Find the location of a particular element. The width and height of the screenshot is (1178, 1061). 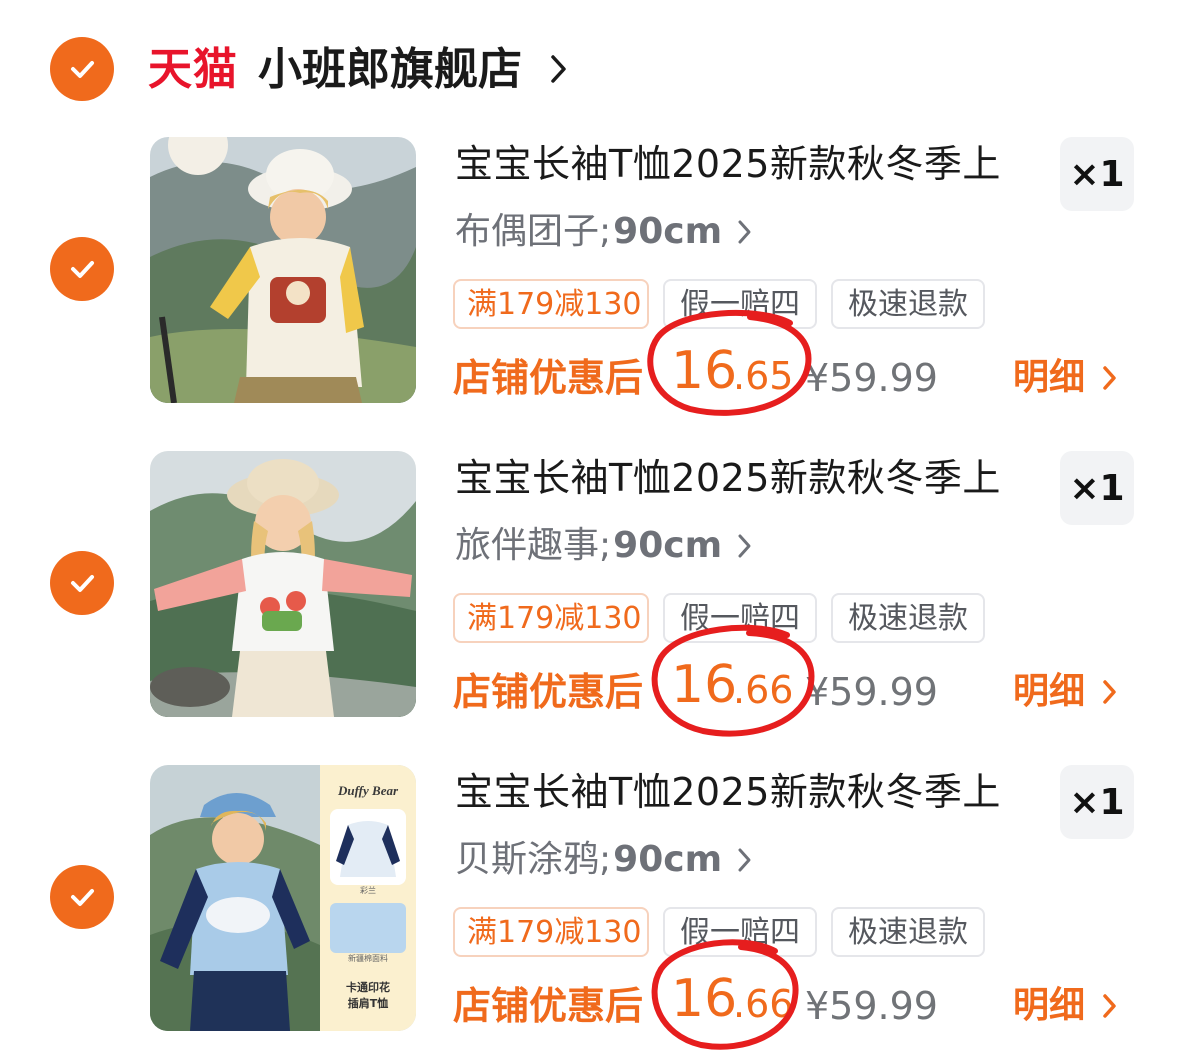

tmall-logo: 天猫 is located at coordinates (193, 69).